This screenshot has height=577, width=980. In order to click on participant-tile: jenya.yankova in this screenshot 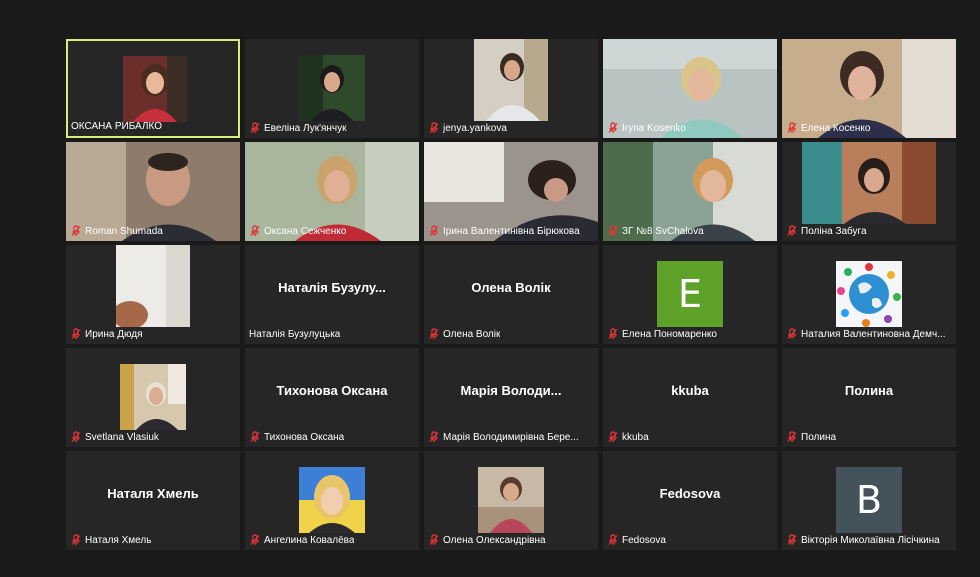, I will do `click(511, 88)`.